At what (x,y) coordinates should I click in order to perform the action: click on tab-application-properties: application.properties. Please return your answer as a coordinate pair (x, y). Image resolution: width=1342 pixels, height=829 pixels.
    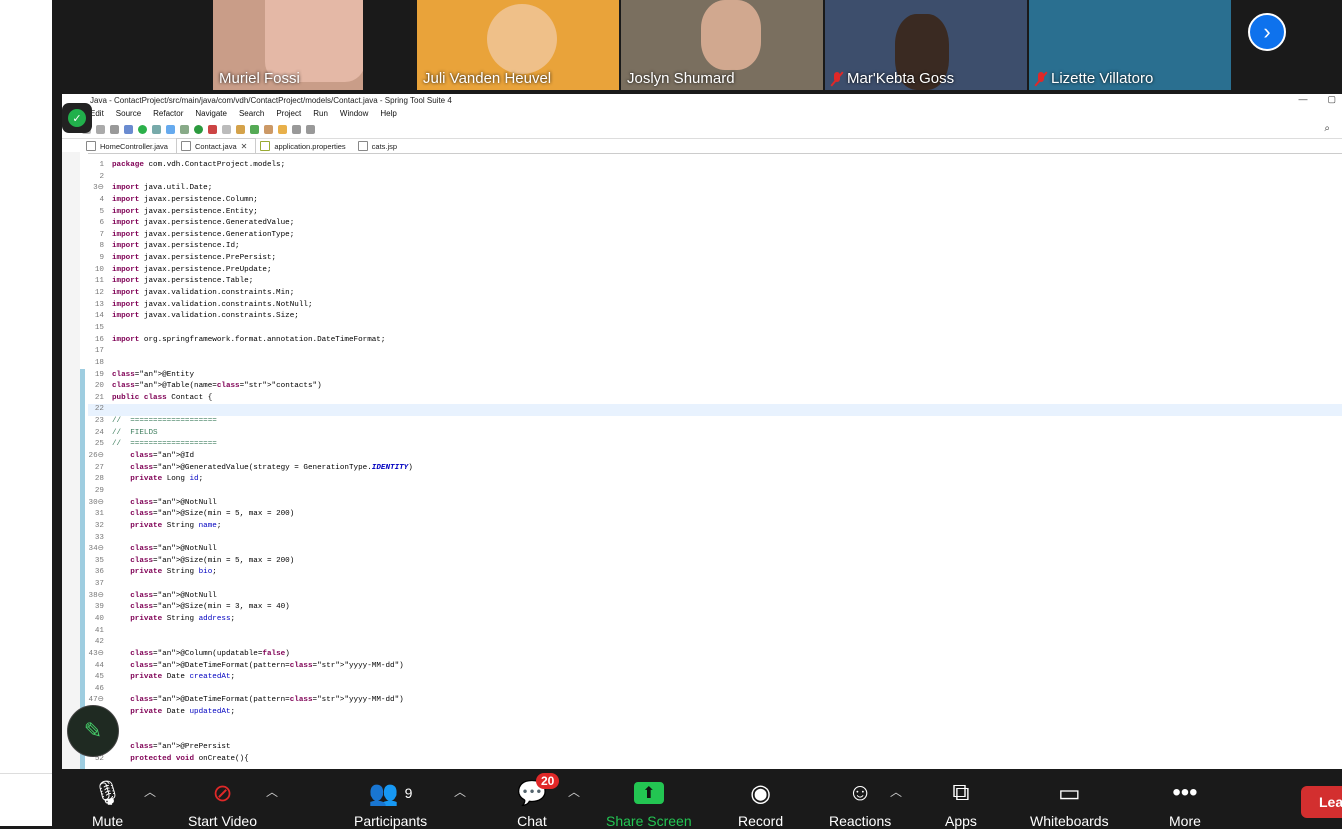
    Looking at the image, I should click on (304, 146).